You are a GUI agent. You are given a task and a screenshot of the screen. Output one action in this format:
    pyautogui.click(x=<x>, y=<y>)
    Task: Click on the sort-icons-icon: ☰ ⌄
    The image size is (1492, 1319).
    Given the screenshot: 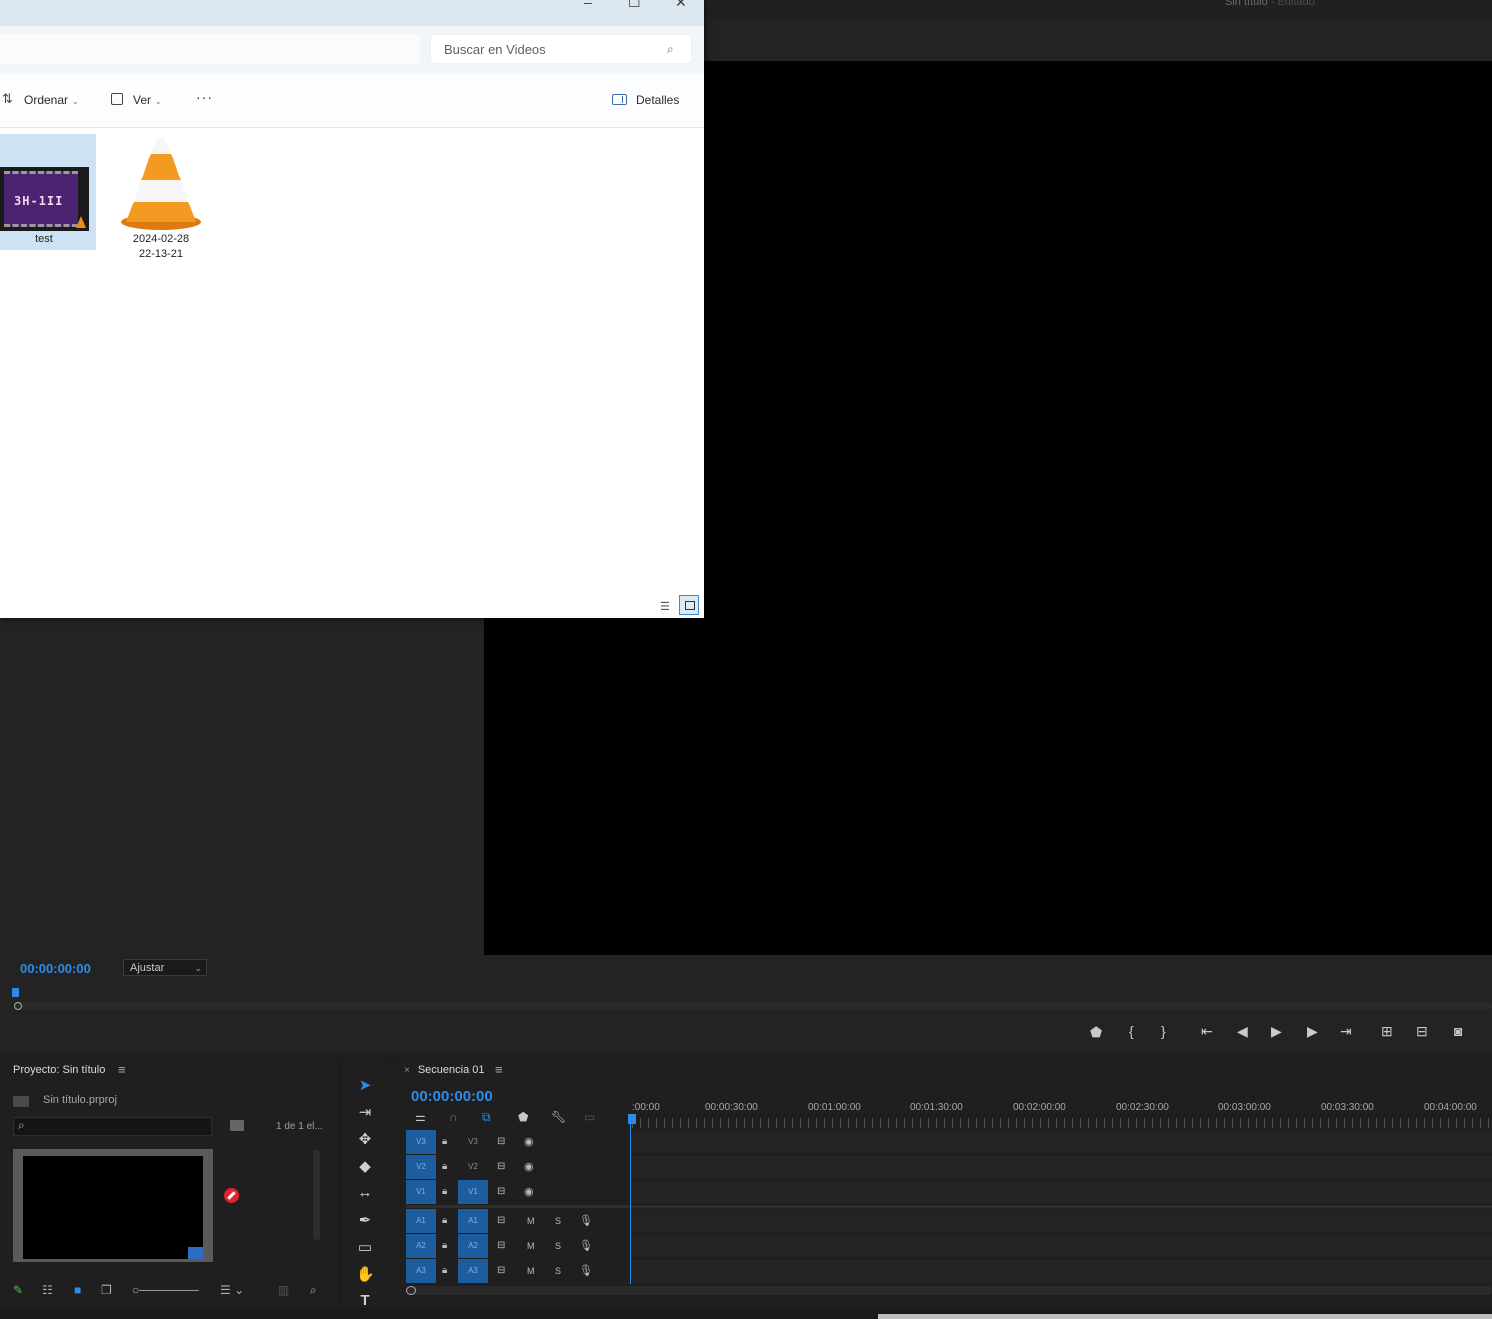 What is the action you would take?
    pyautogui.click(x=232, y=1290)
    